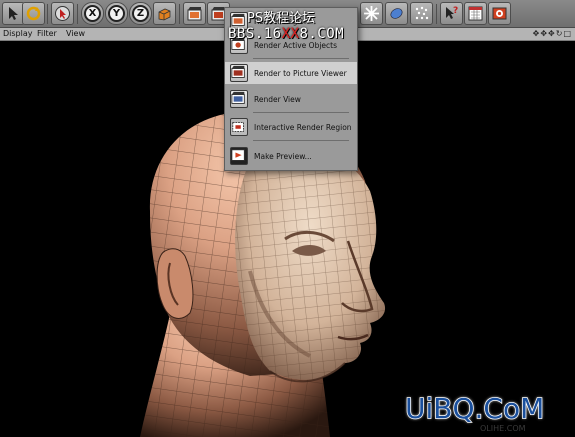 The image size is (575, 437). Describe the element at coordinates (62, 13) in the screenshot. I see `select-arrow-icon` at that location.